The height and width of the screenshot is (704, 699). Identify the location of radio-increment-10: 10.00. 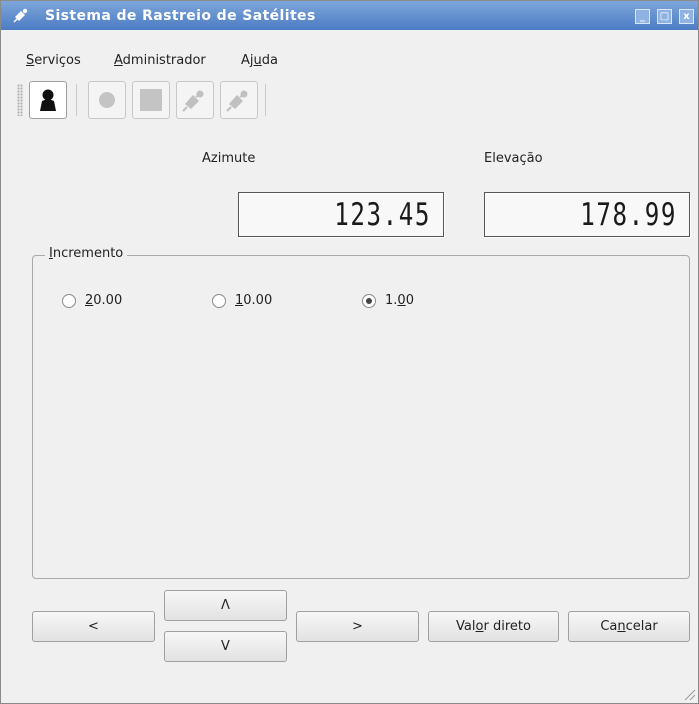
(242, 300).